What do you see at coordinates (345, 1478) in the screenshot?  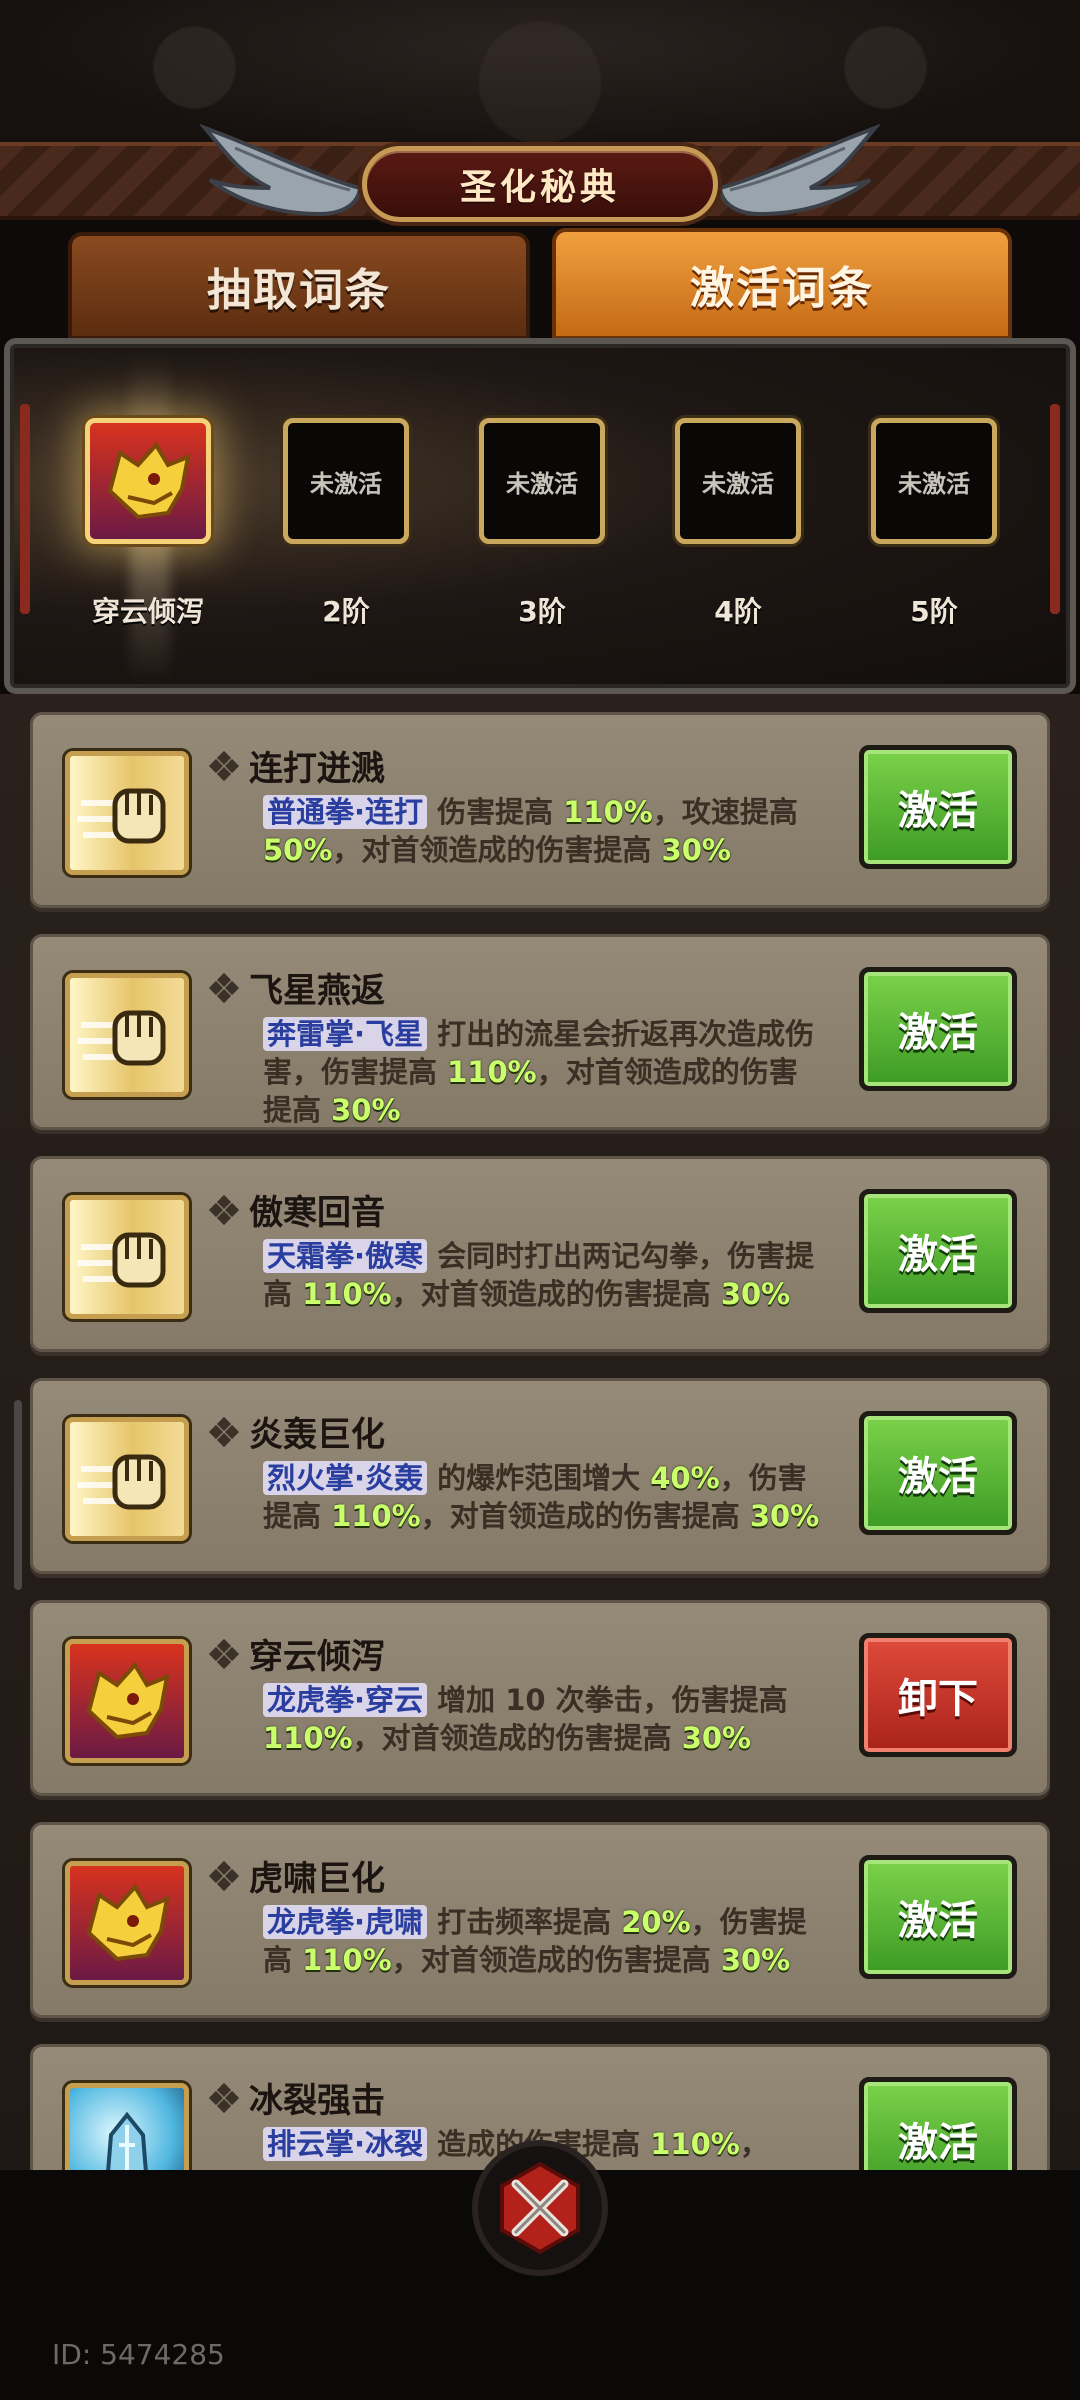 I see `skill-tag: 烈火掌·炎轰` at bounding box center [345, 1478].